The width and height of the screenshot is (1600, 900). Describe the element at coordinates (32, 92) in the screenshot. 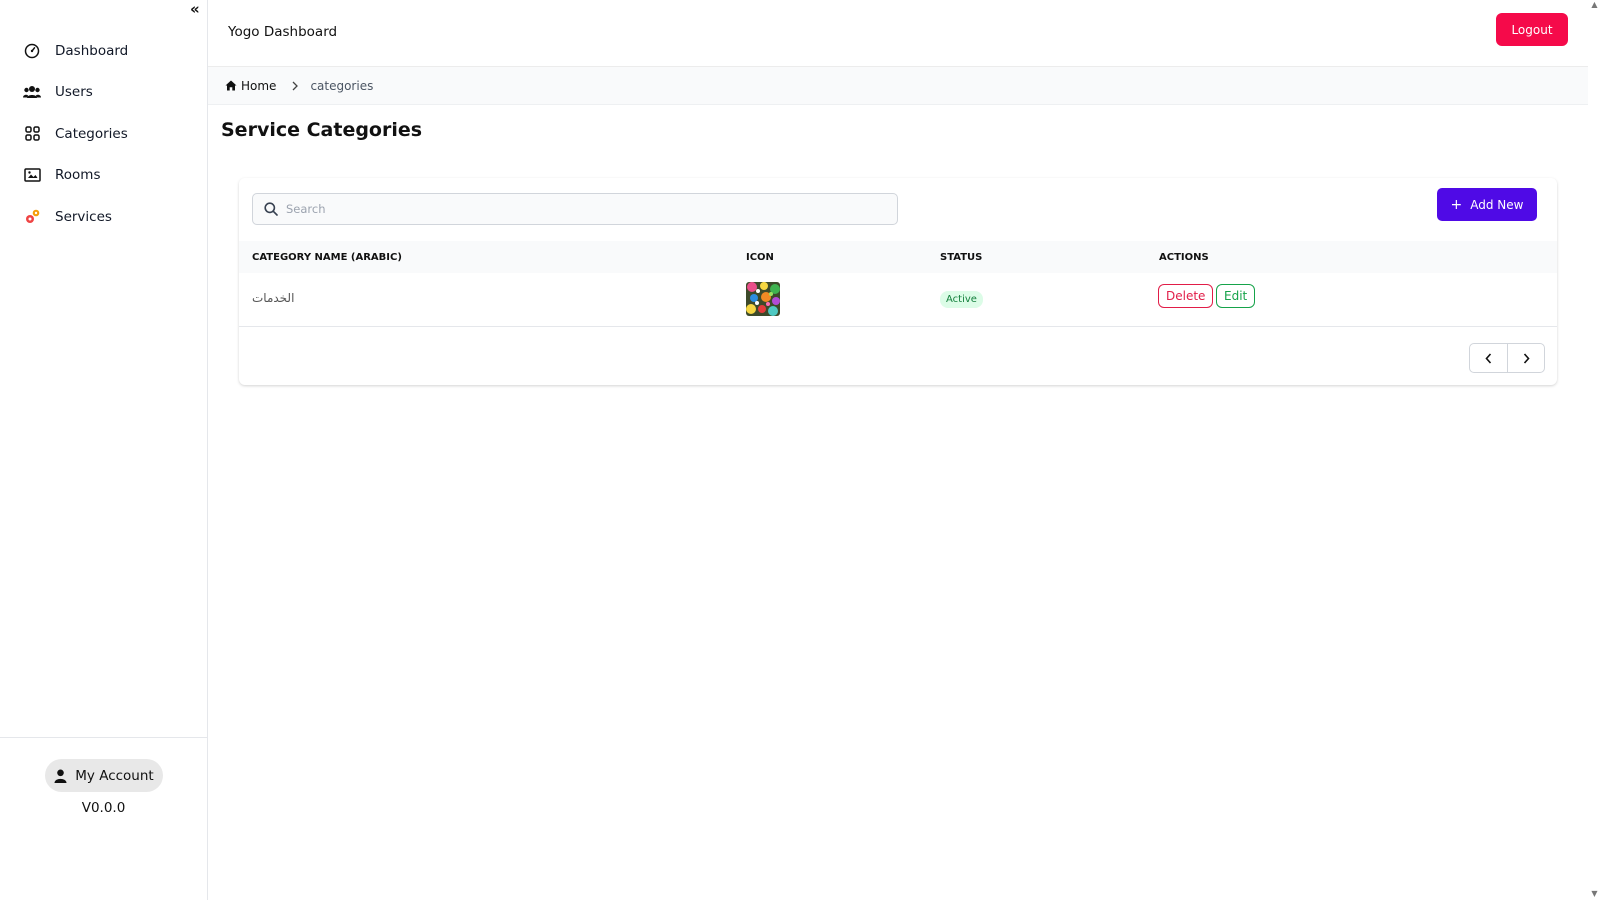

I see `users-icon` at that location.